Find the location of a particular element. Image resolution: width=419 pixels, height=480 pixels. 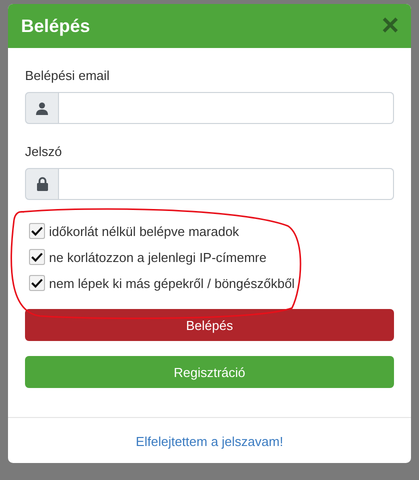

checkbox-label: időkorlát nélkül belépve maradok is located at coordinates (144, 231).